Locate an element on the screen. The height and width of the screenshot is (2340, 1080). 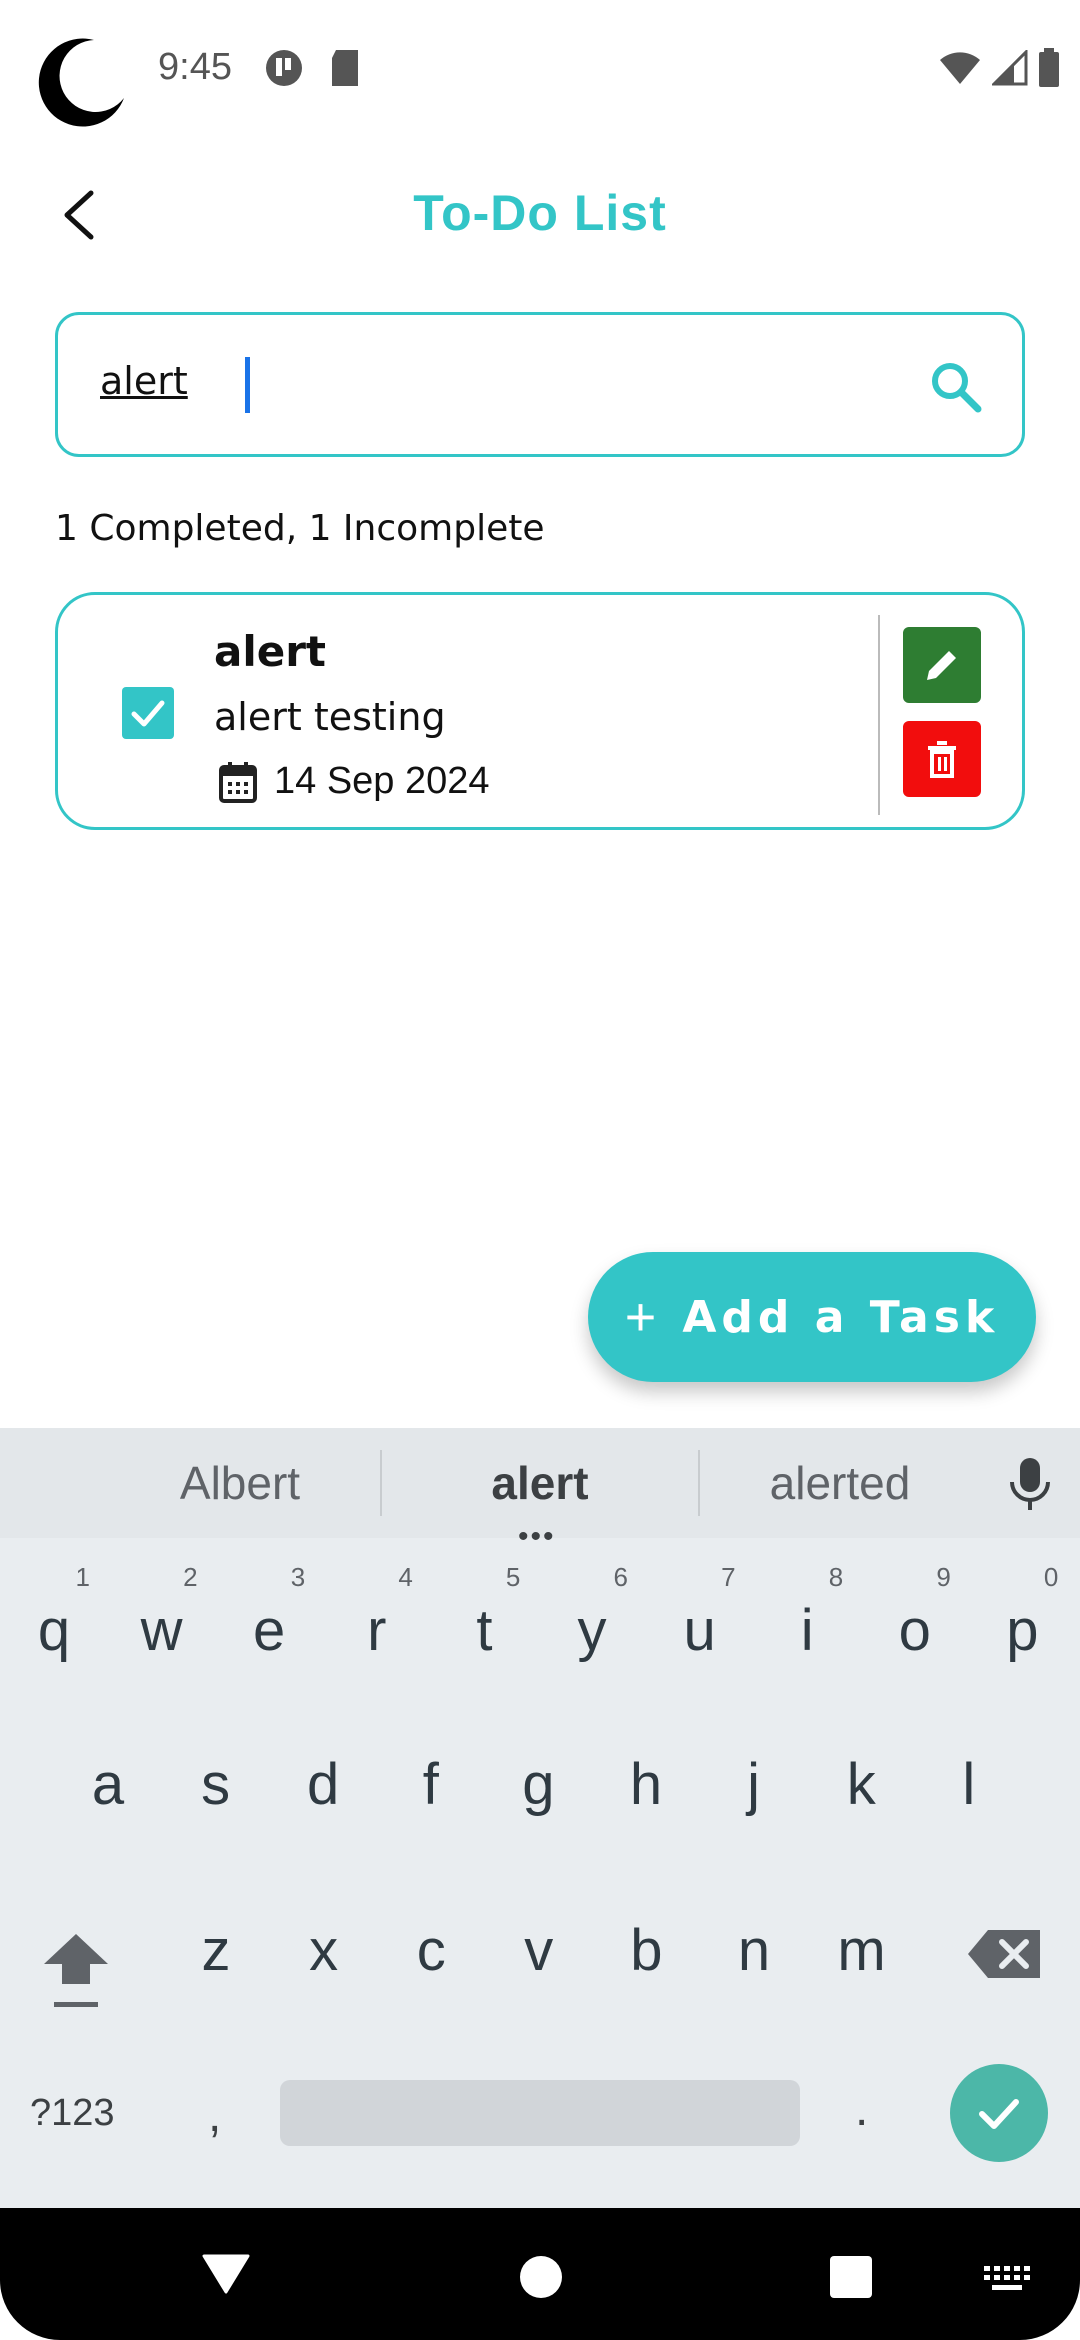
nav-recents-icon is located at coordinates (851, 2277).